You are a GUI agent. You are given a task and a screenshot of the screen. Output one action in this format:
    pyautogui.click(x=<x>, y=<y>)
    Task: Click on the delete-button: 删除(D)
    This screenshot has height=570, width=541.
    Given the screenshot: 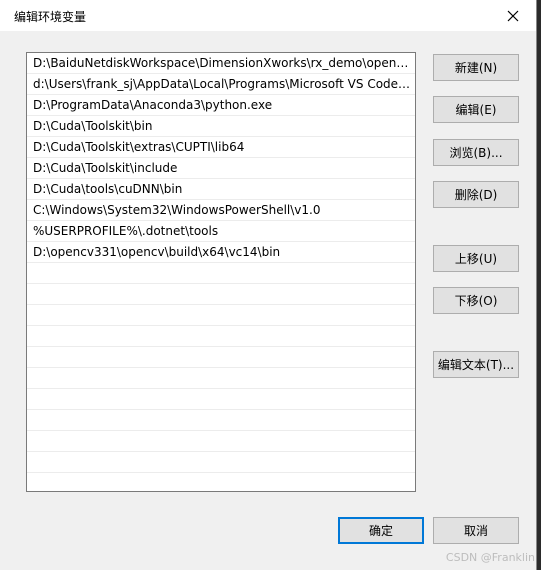 What is the action you would take?
    pyautogui.click(x=476, y=194)
    